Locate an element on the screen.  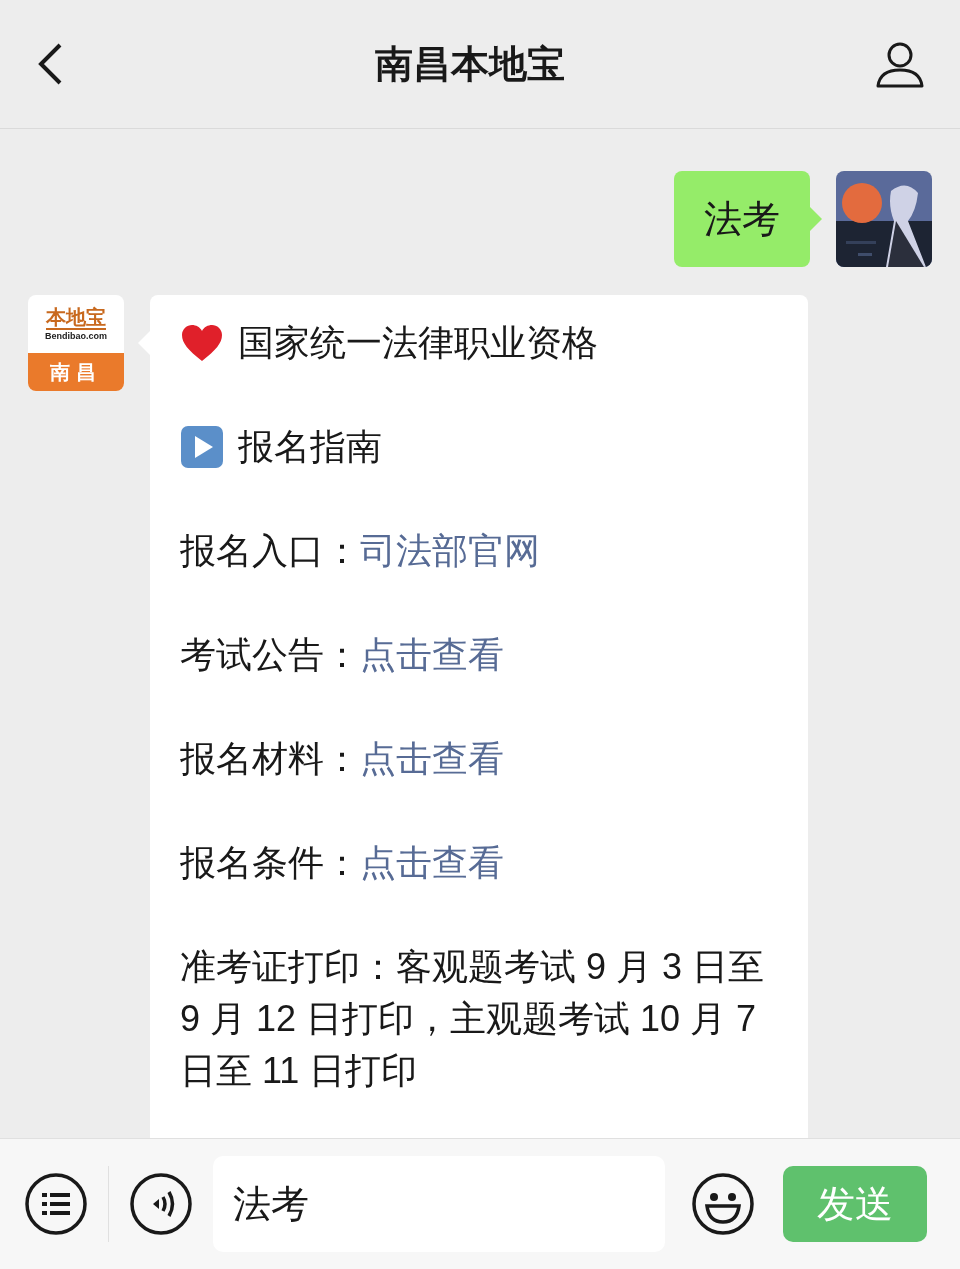
logo-name: 本地宝 is located at coordinates (76, 318).